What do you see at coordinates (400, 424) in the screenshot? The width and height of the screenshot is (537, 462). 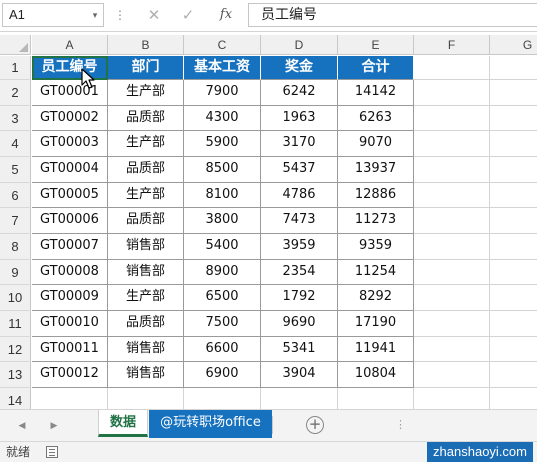 I see `tab-split-handle-icon: ⋮` at bounding box center [400, 424].